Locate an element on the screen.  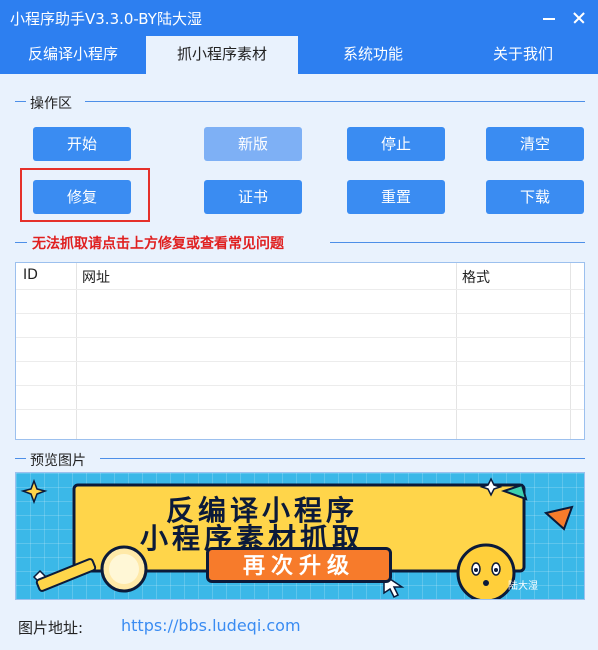
repair-button: 修复 is located at coordinates (82, 197).